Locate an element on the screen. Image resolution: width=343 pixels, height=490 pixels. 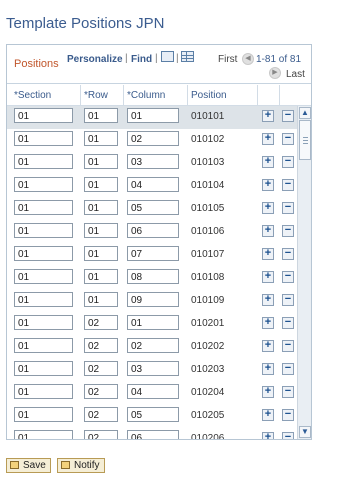
vertical-scrollbar: ▲ ▼ is located at coordinates (304, 272).